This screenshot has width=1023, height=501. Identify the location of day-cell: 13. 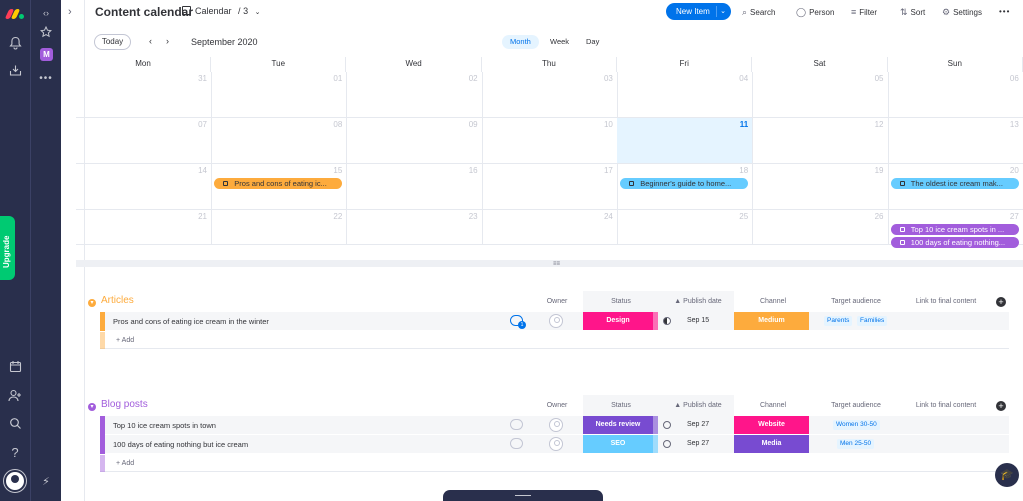
(955, 141).